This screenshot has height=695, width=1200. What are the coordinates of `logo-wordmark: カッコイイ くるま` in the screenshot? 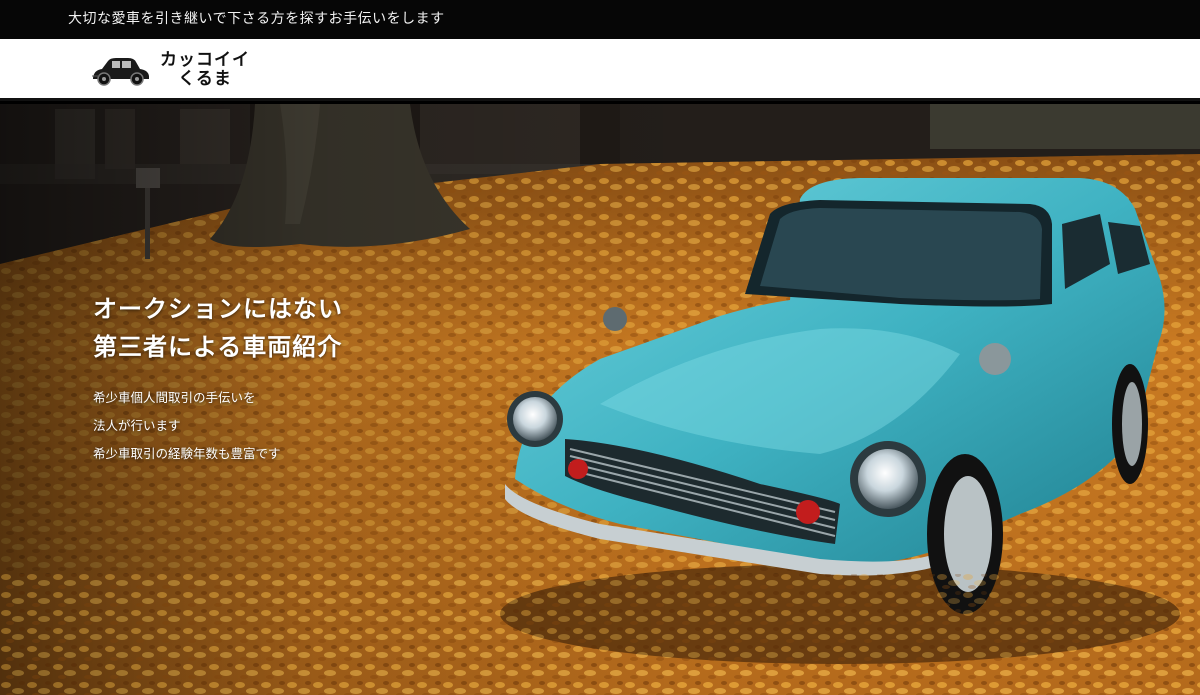 It's located at (205, 70).